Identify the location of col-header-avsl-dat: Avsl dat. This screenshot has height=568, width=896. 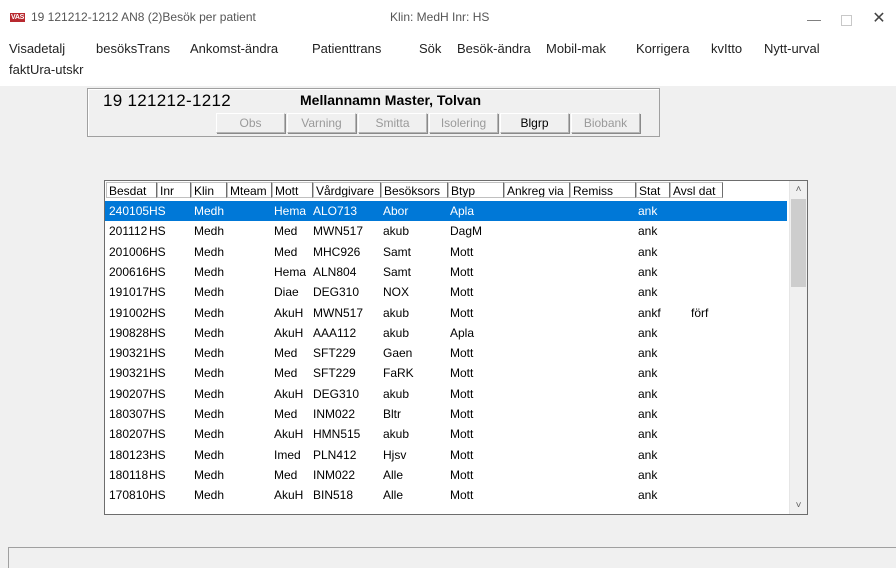
(696, 190).